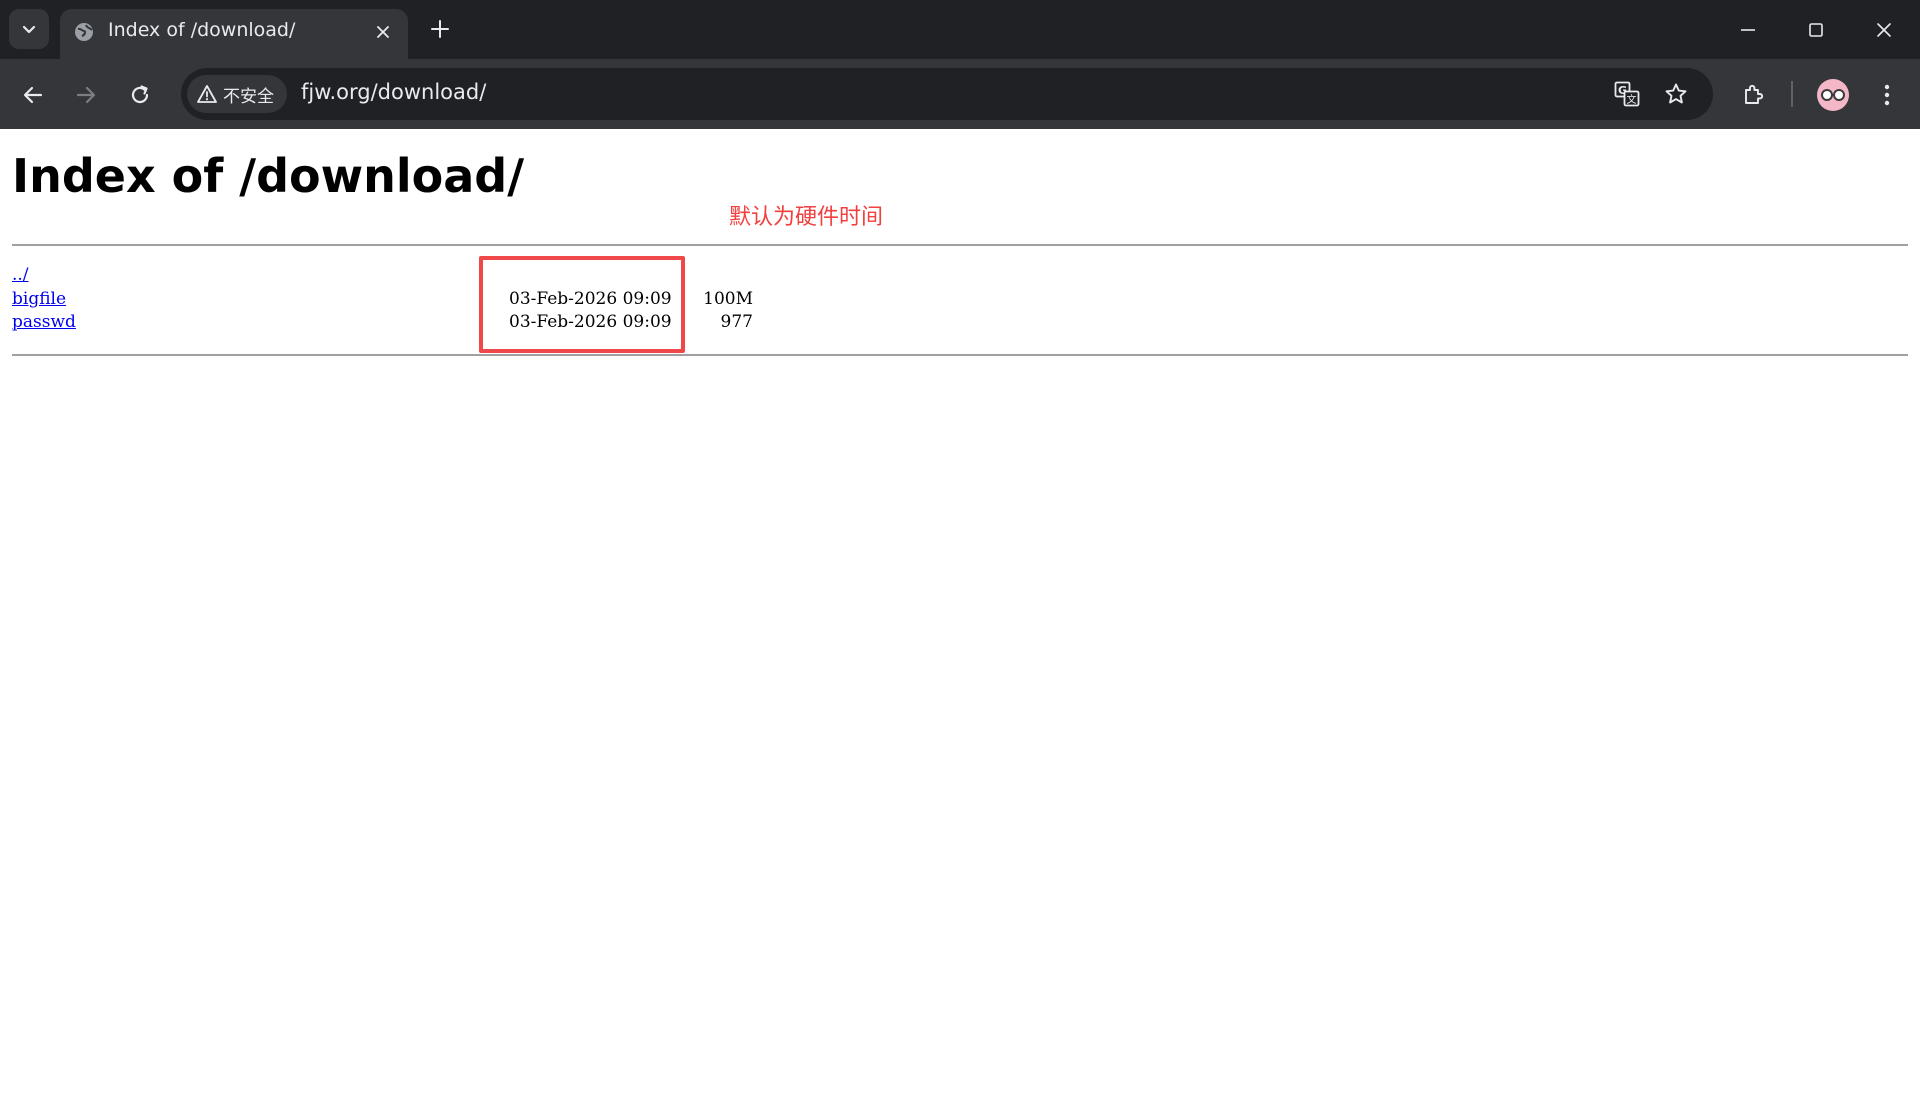  I want to click on warning-triangle-icon, so click(207, 94).